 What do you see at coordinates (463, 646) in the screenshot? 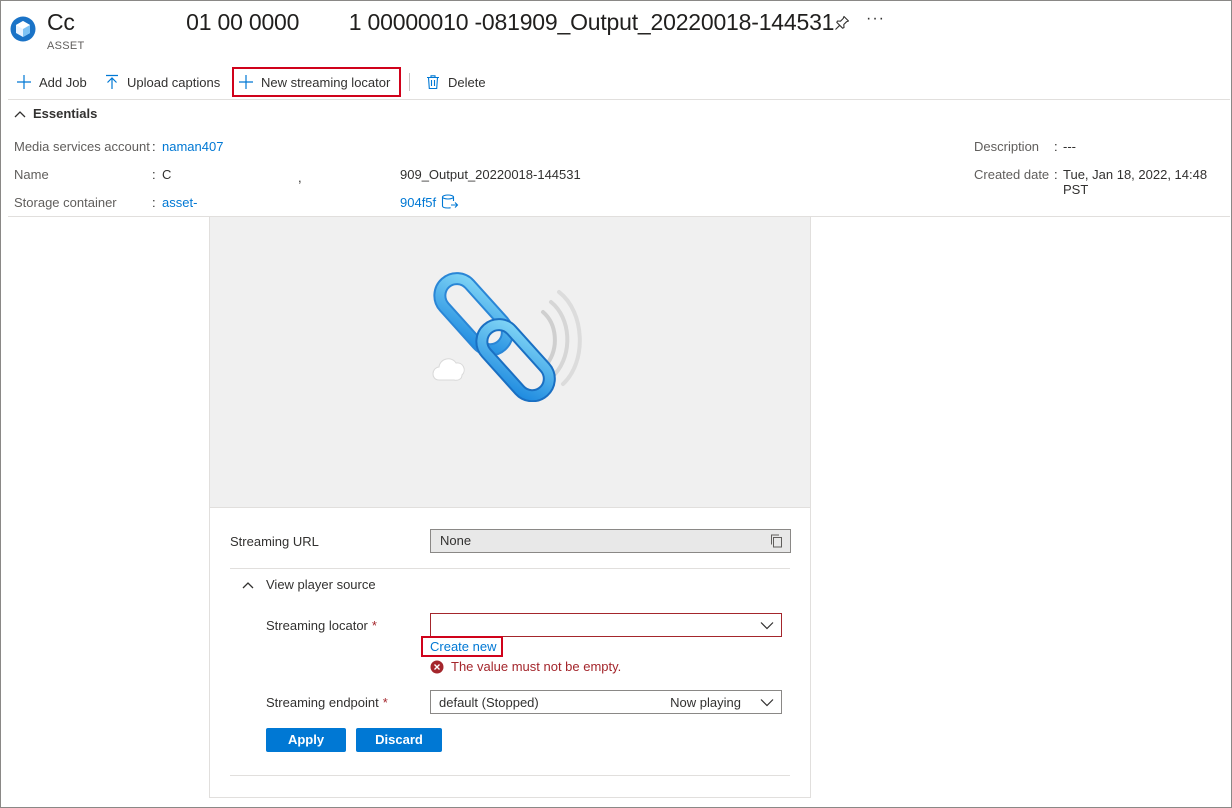
I see `create-new-link: Create new` at bounding box center [463, 646].